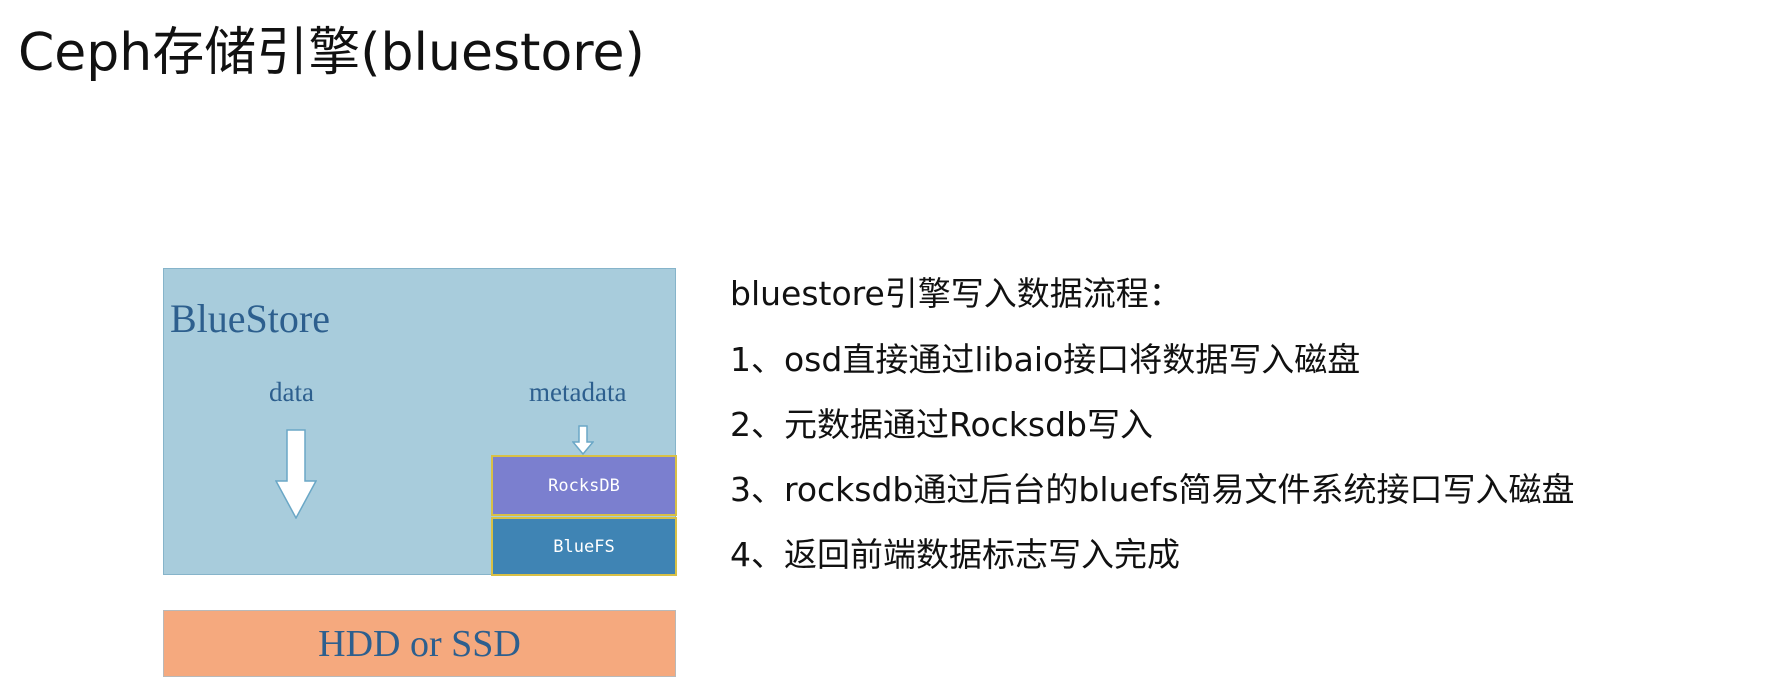 The image size is (1774, 692). I want to click on bluestore-container: BlueStore data metadata RocksDB BlueFS, so click(420, 422).